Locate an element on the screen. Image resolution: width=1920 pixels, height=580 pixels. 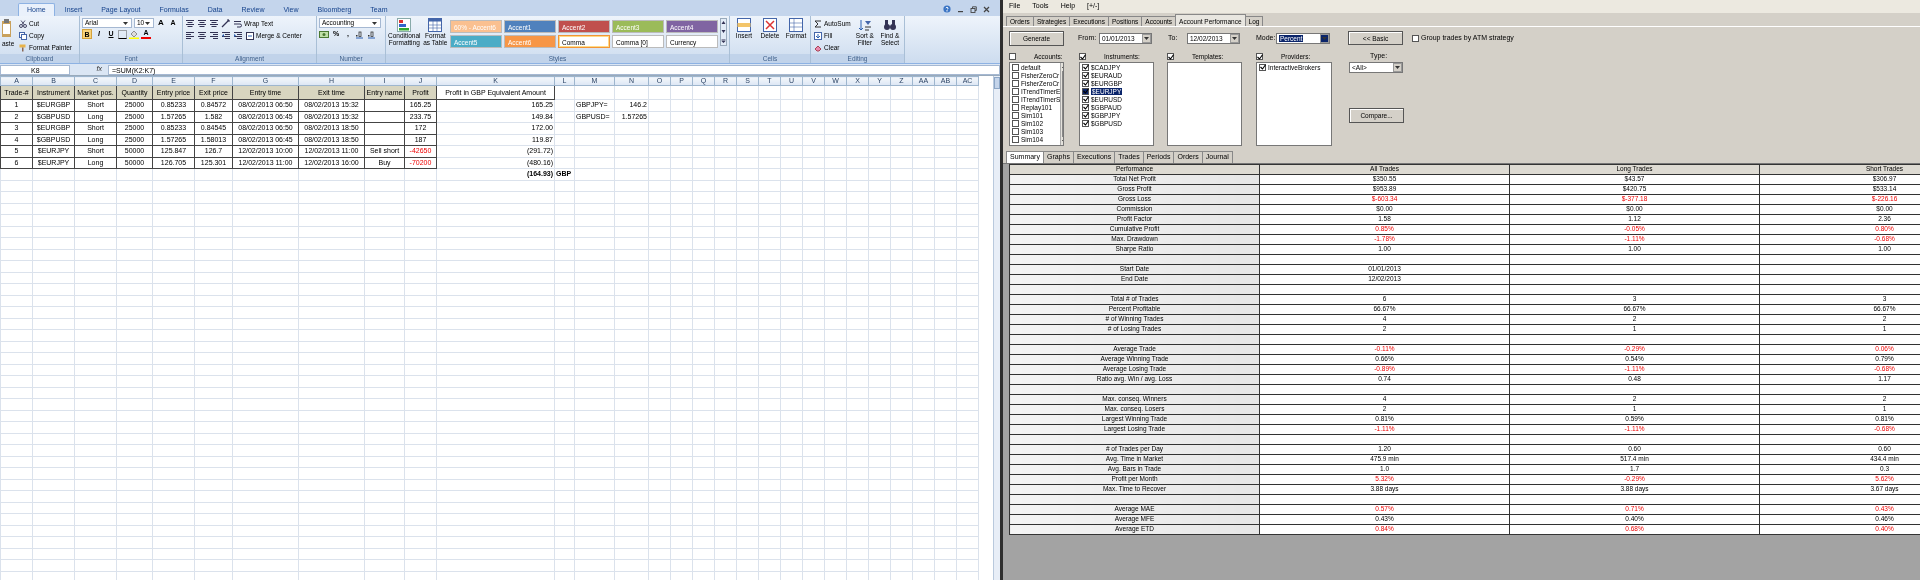
close-icon is located at coordinates (986, 9).